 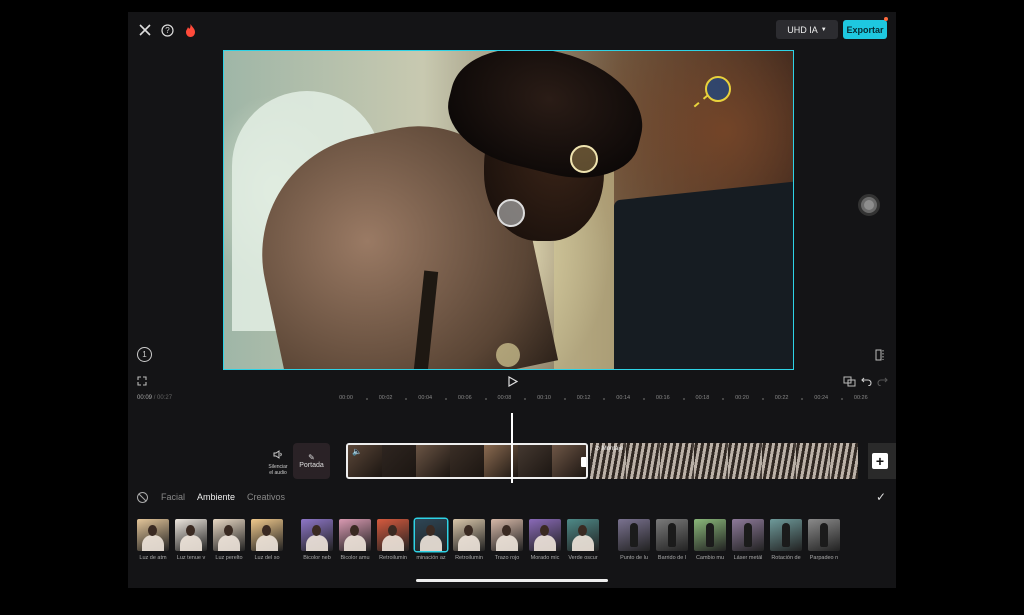 What do you see at coordinates (278, 464) in the screenshot?
I see `mute-audio-button: Silenciar el audio` at bounding box center [278, 464].